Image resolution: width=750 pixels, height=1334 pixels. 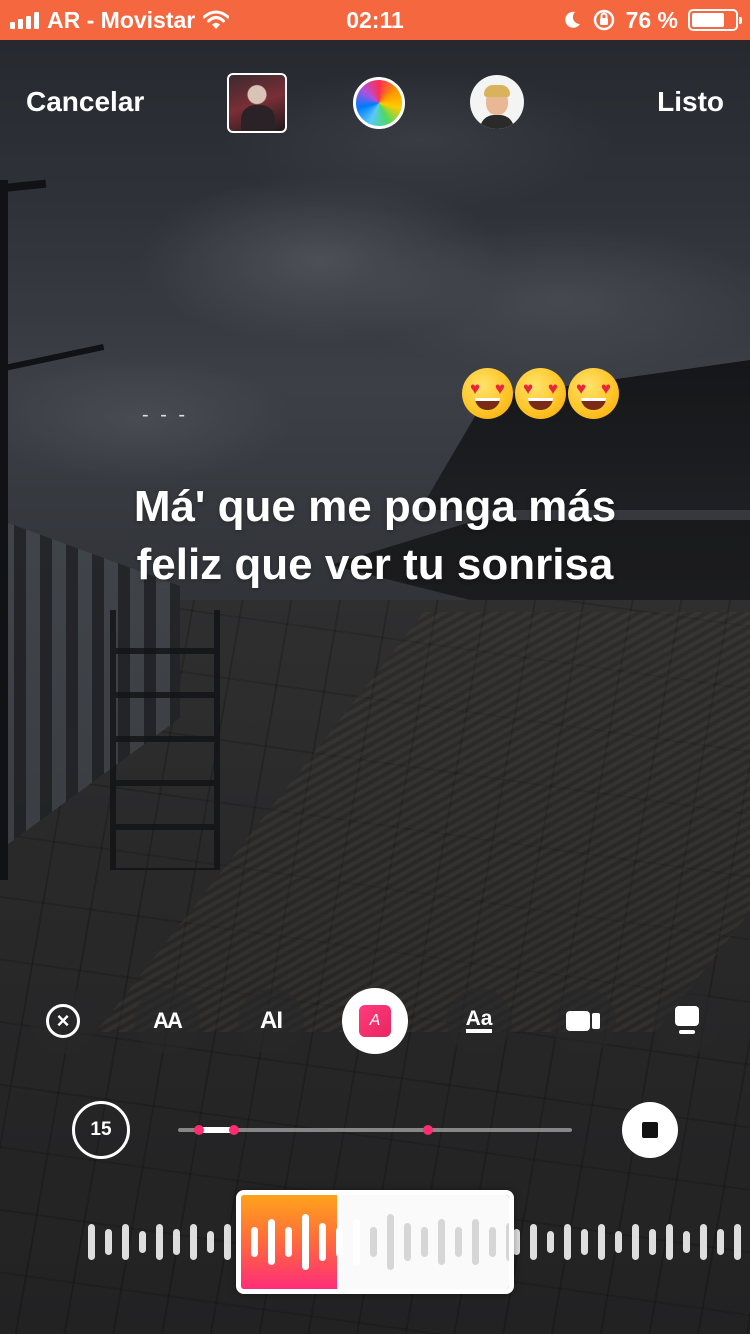 What do you see at coordinates (101, 1130) in the screenshot?
I see `duration-button: 15` at bounding box center [101, 1130].